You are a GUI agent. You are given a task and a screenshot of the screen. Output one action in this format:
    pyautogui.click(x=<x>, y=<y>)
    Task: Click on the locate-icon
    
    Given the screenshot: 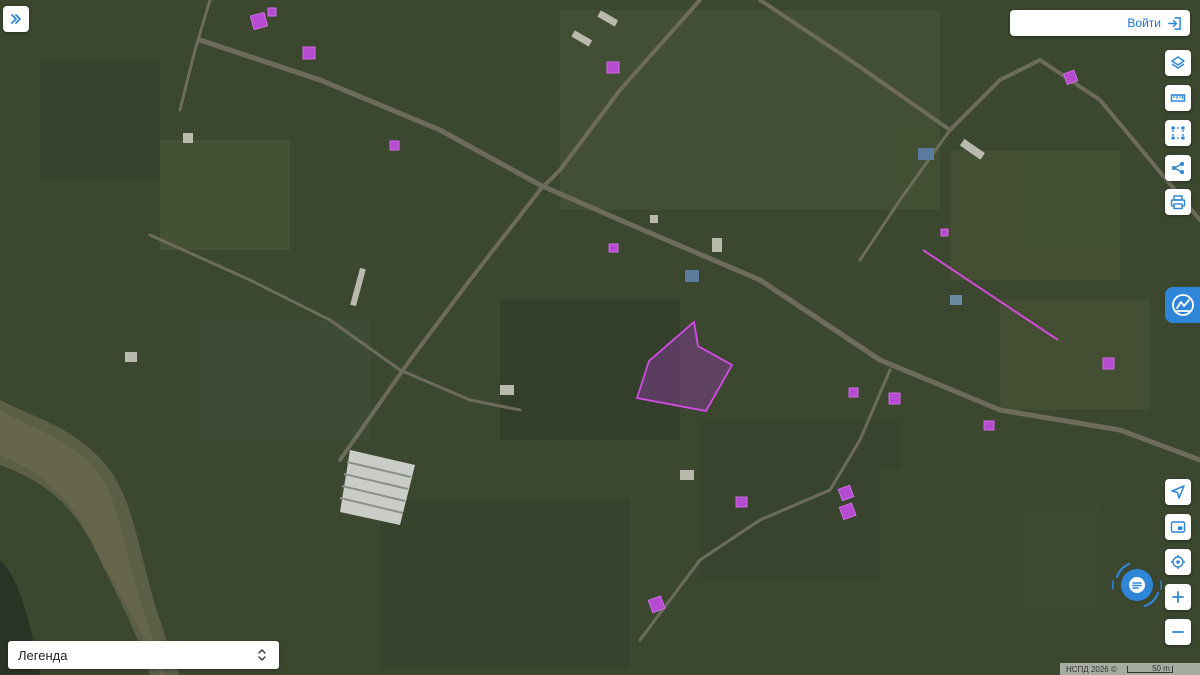 What is the action you would take?
    pyautogui.click(x=1178, y=562)
    